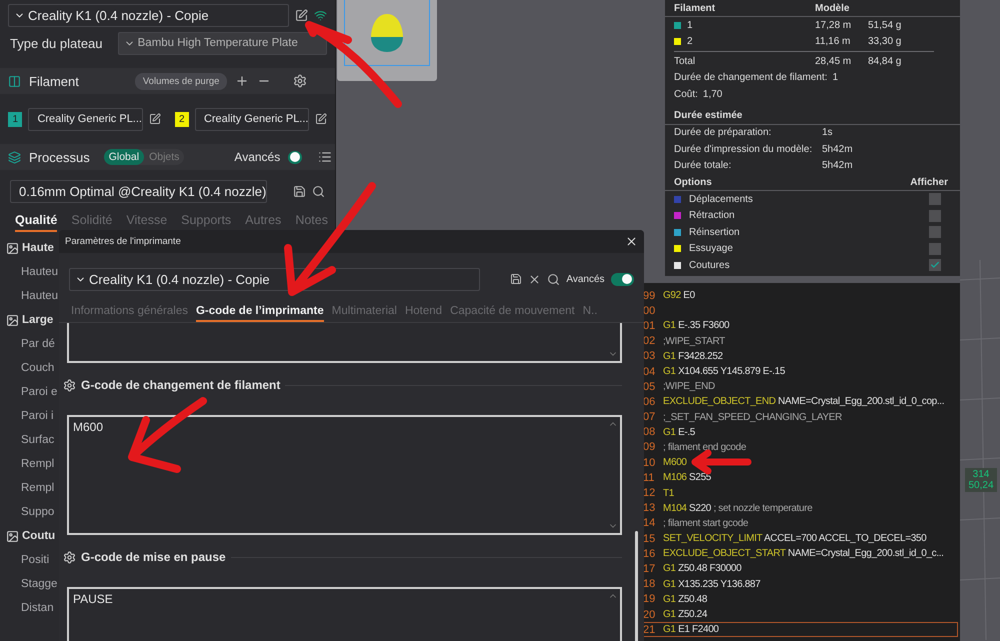 Image resolution: width=1000 pixels, height=641 pixels. Describe the element at coordinates (702, 568) in the screenshot. I see `gcode-text: G1 Z50.48 F30000` at that location.